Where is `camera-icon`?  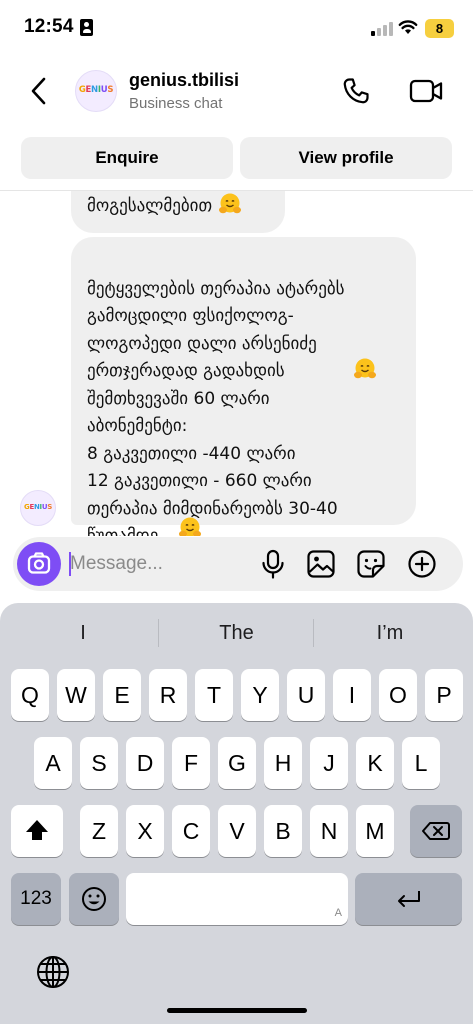 camera-icon is located at coordinates (39, 563).